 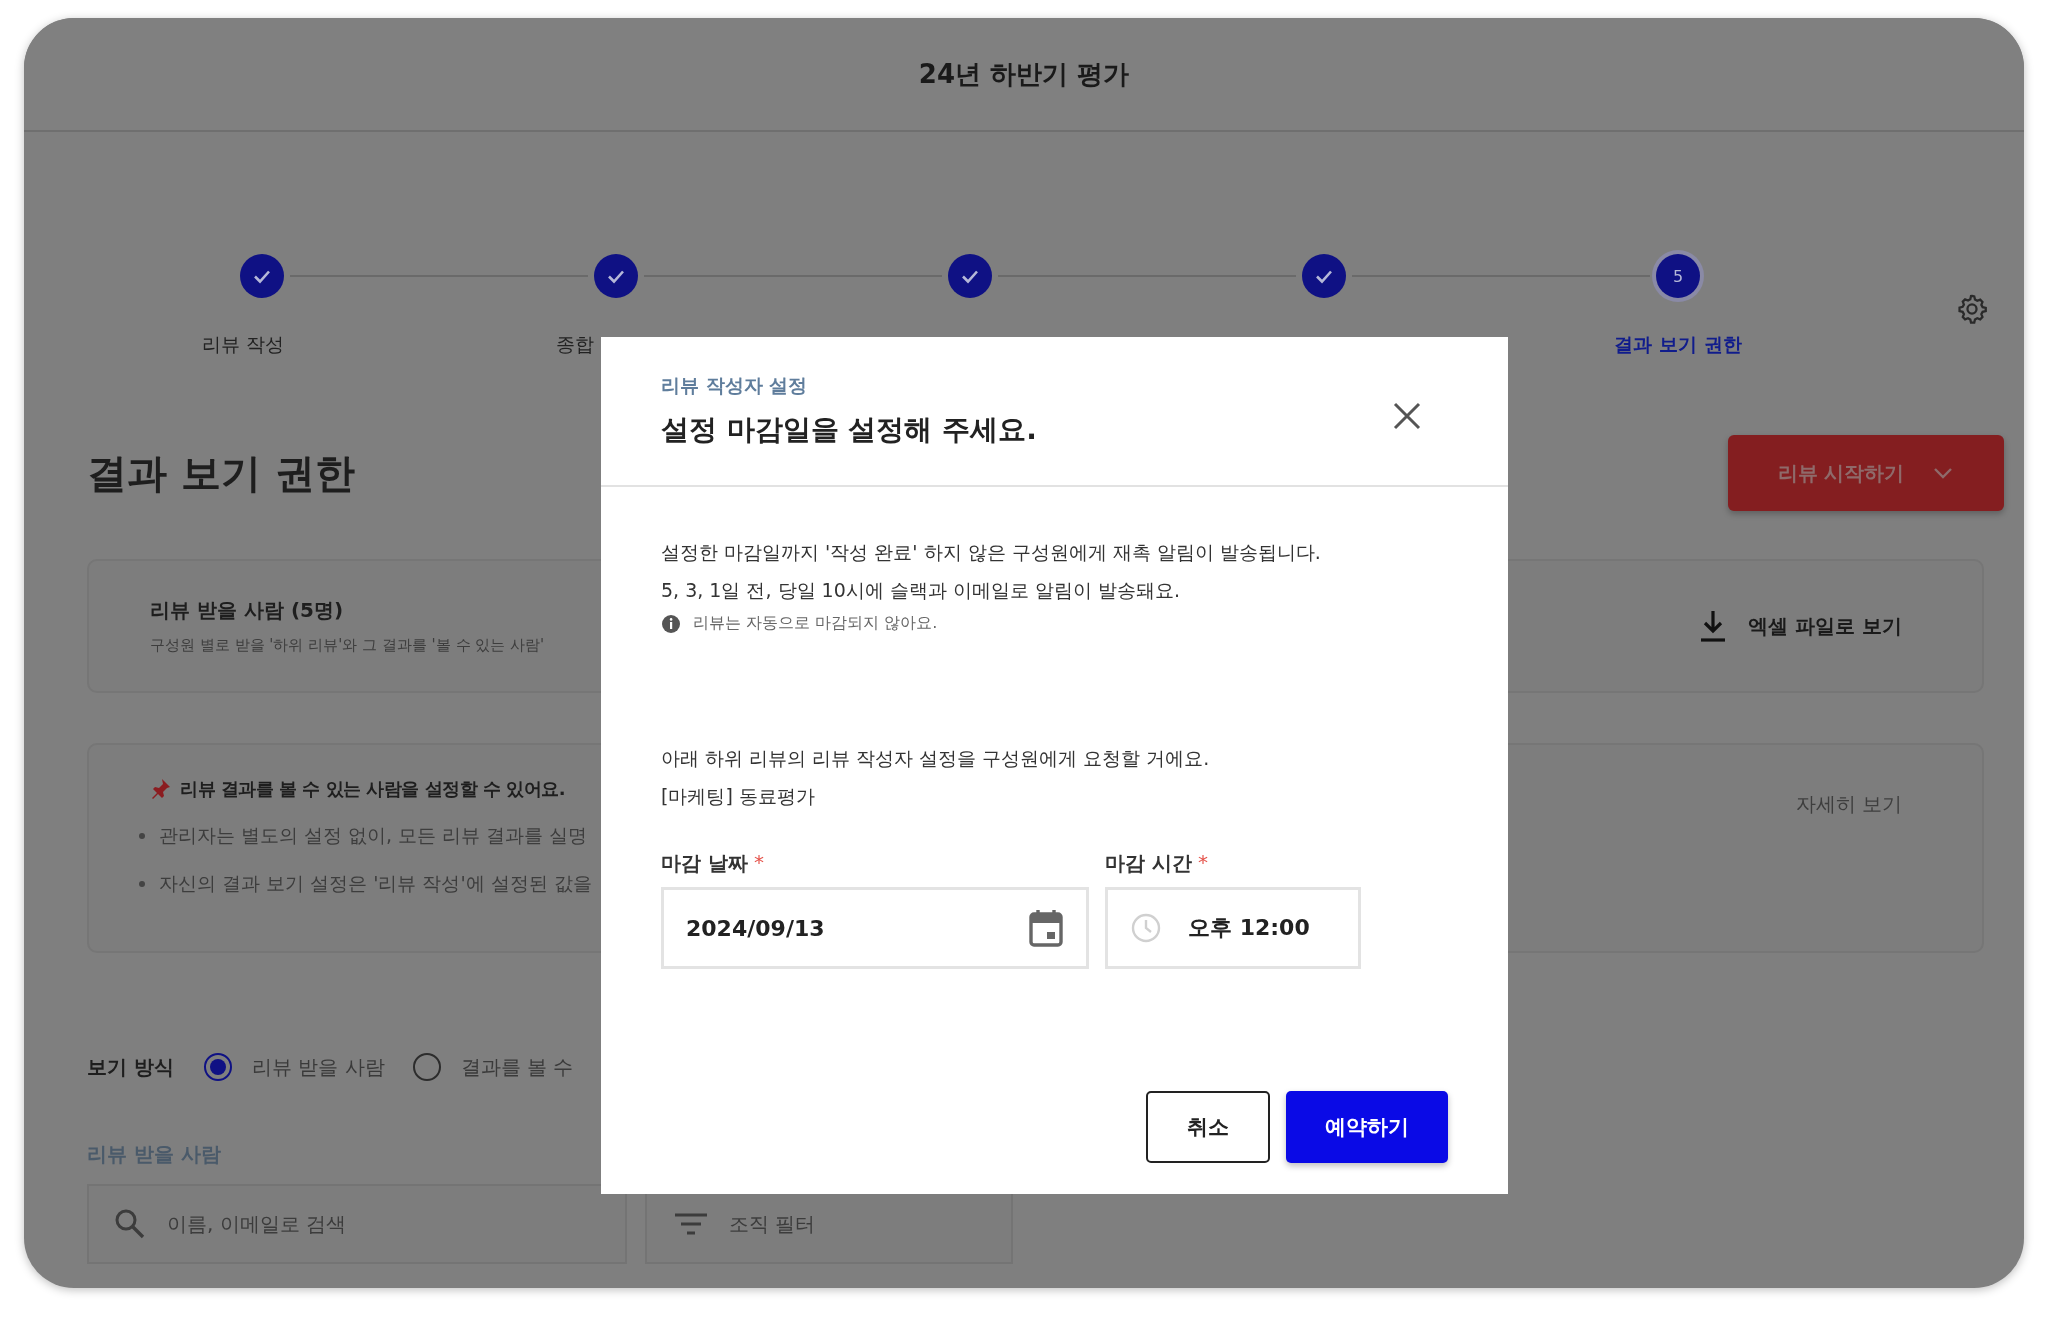 I want to click on excel-link: 엑셀 파일로 보기, so click(x=1825, y=626).